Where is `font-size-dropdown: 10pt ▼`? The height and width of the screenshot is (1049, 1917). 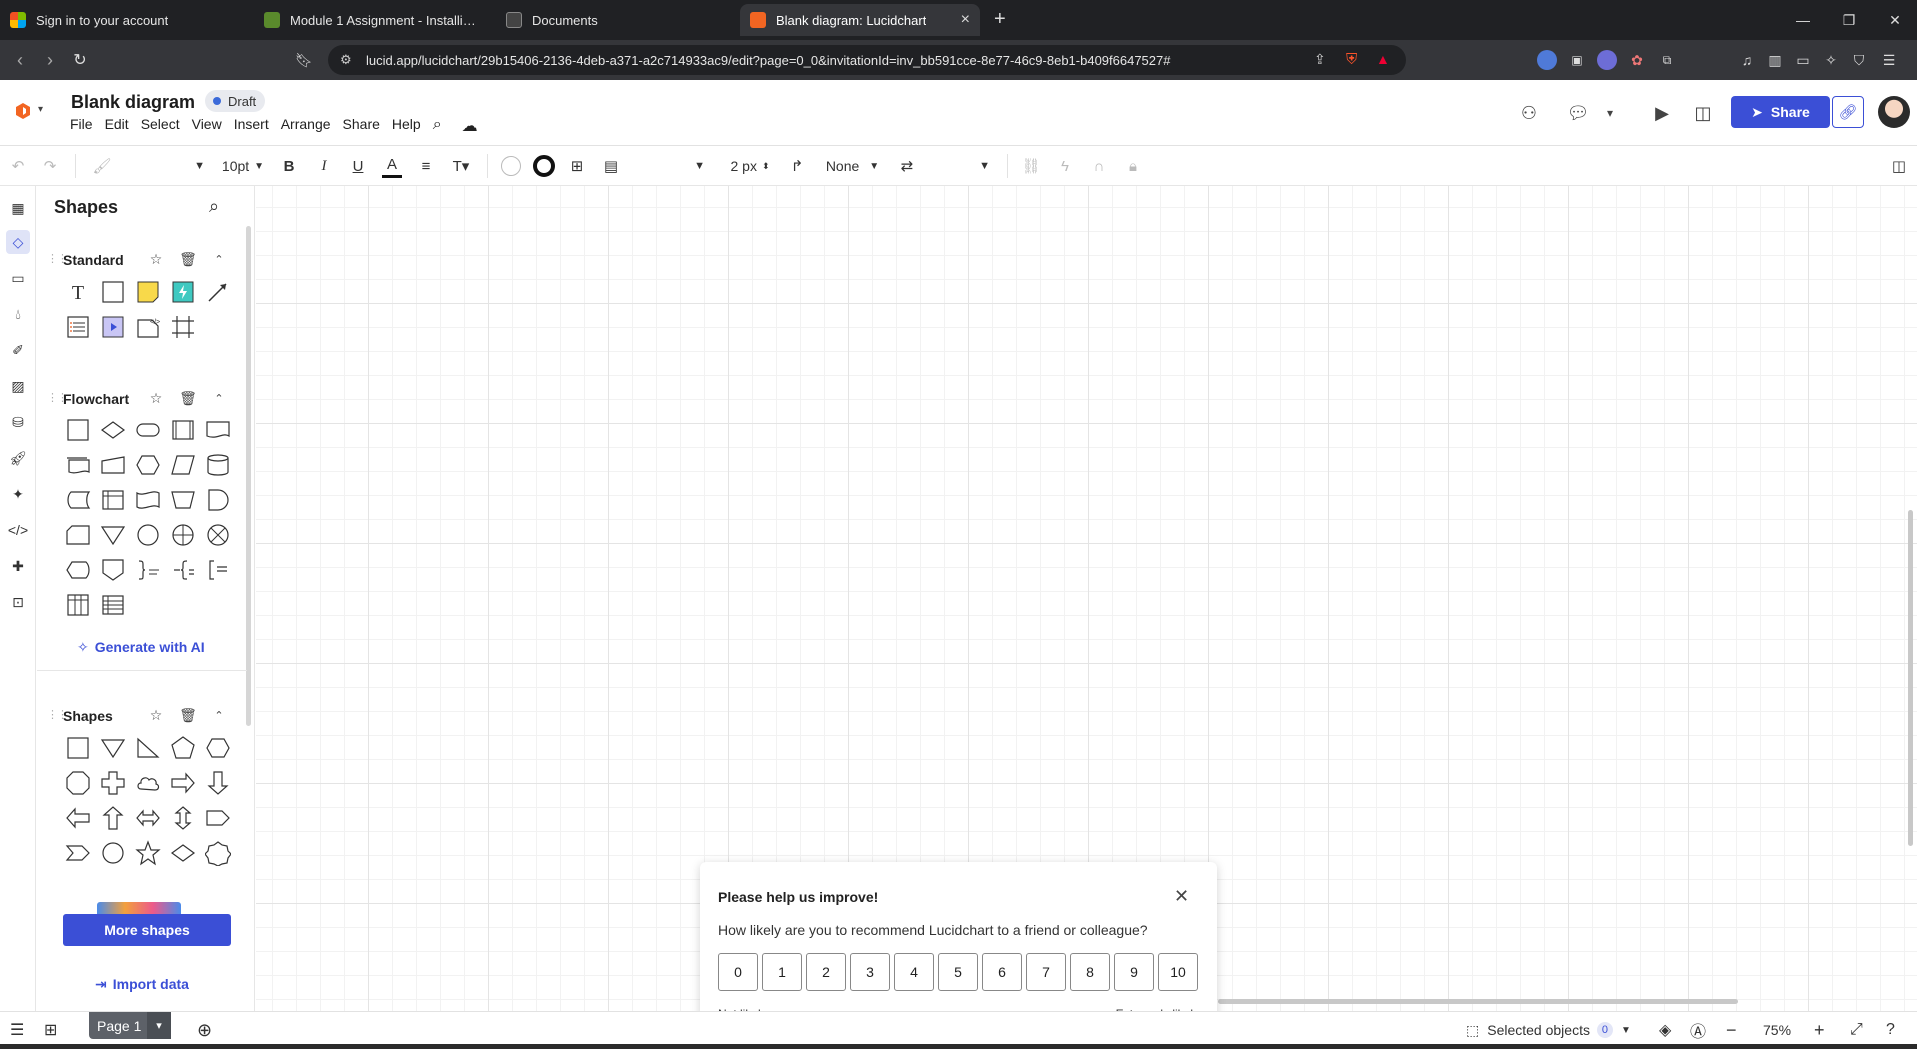 font-size-dropdown: 10pt ▼ is located at coordinates (243, 166).